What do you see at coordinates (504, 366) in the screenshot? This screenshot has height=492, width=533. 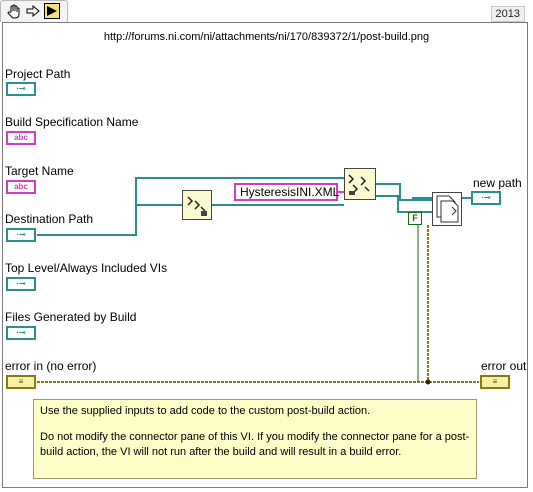 I see `error-out-label: error out` at bounding box center [504, 366].